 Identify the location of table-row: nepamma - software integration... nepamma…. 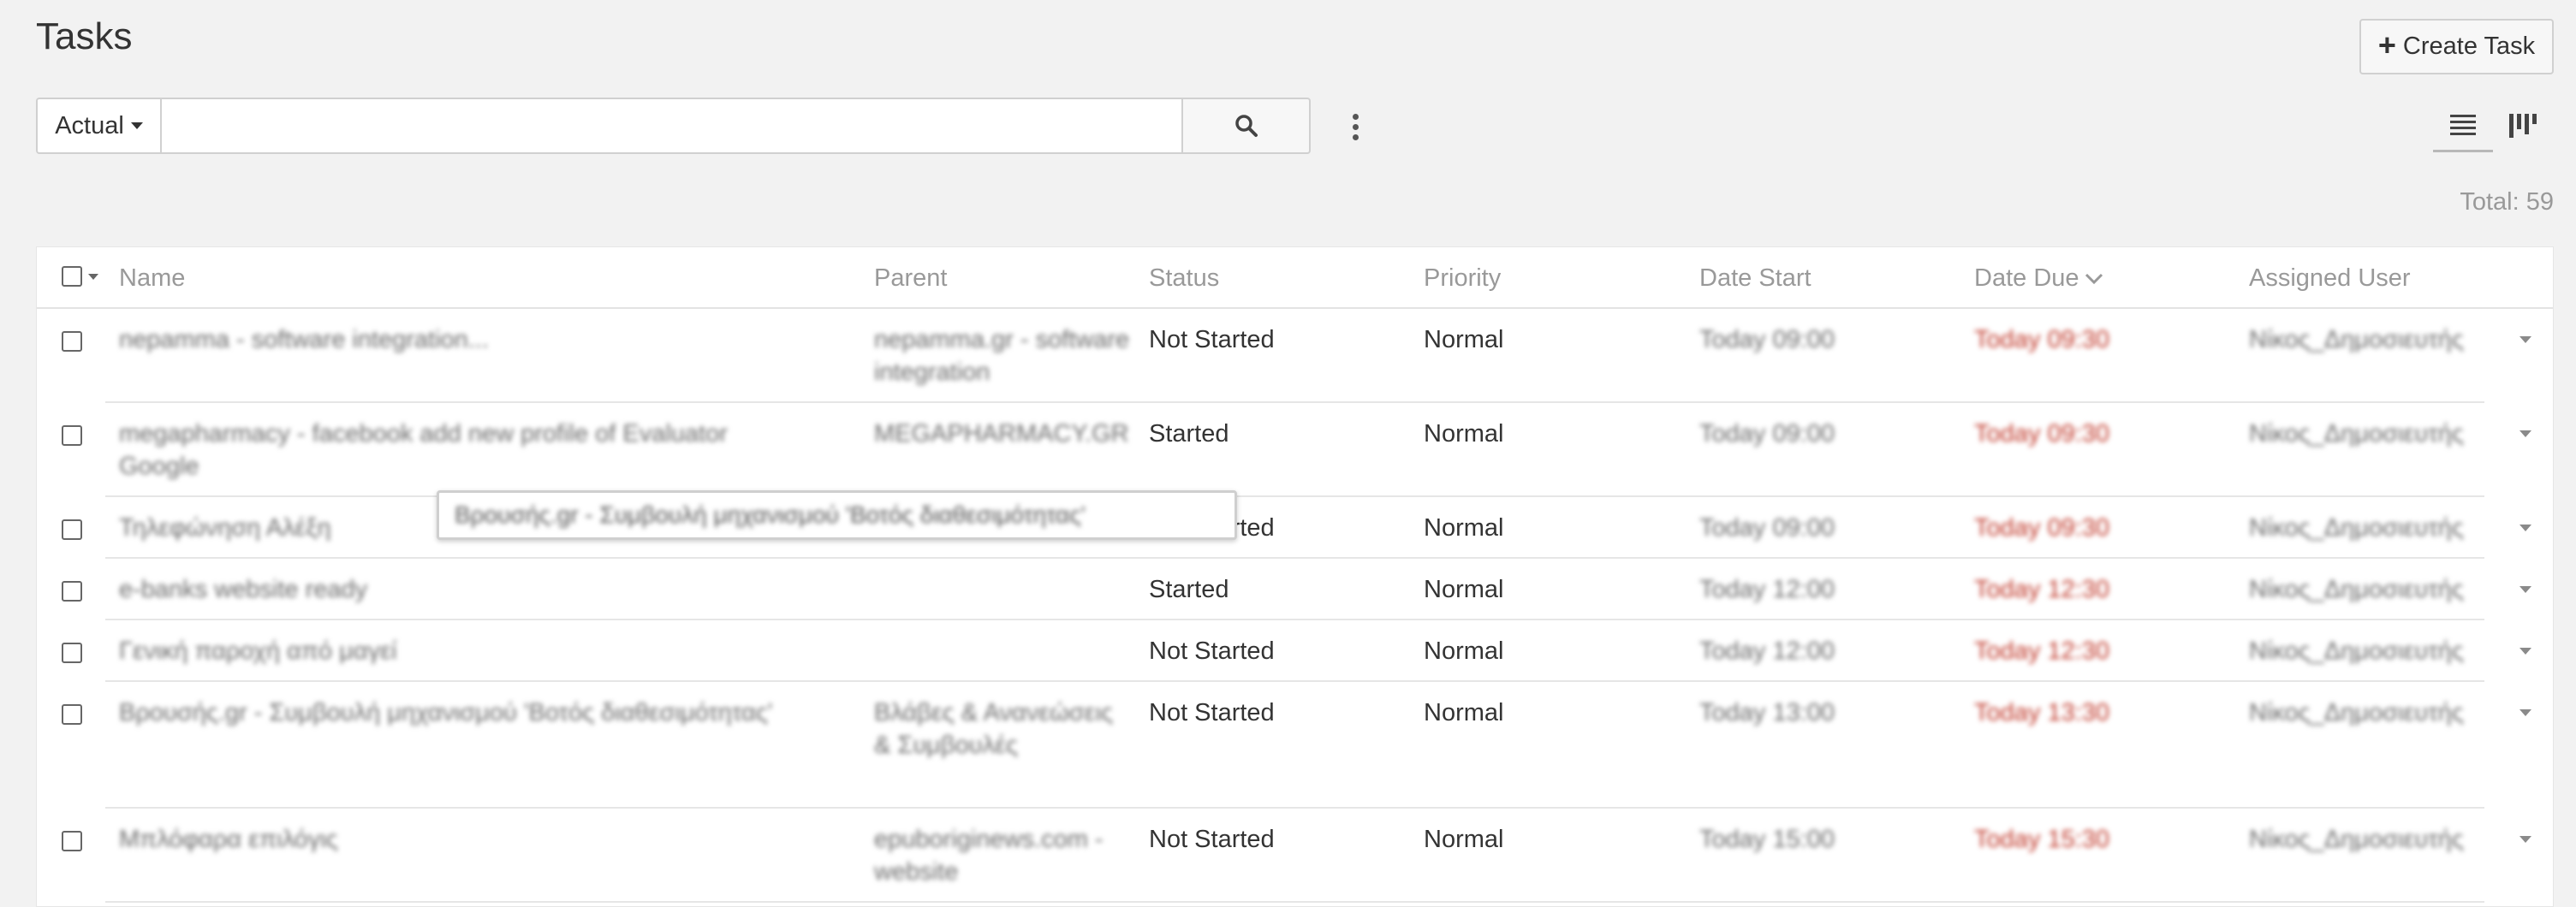
(1295, 356).